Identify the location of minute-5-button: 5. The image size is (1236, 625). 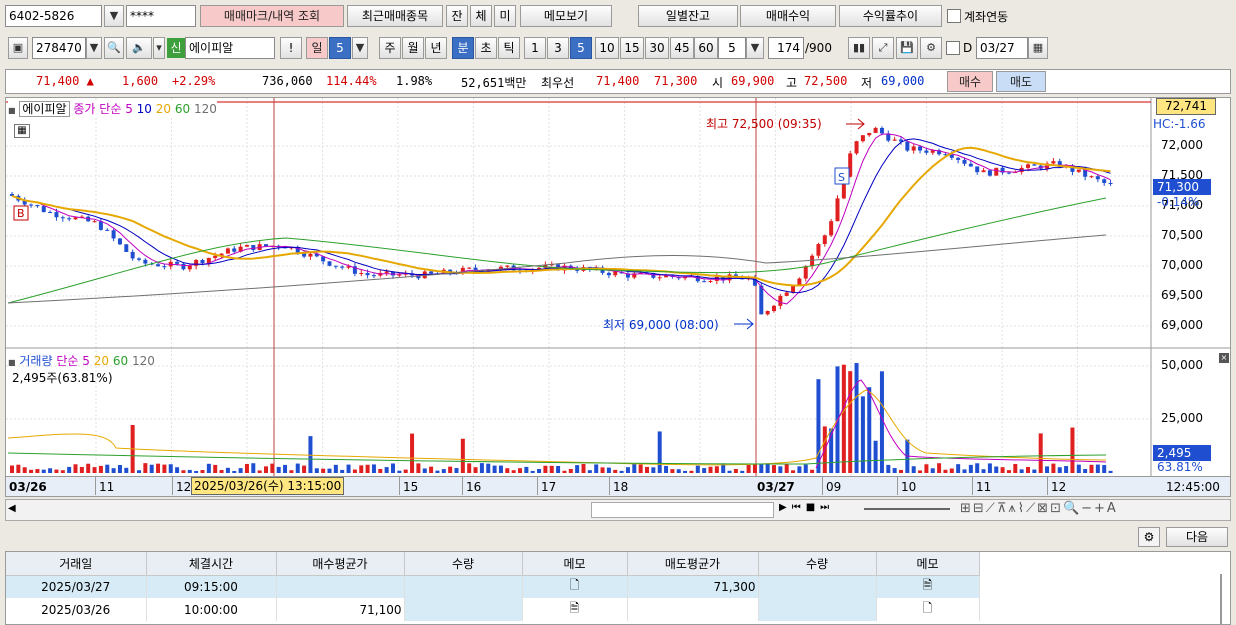
(581, 48).